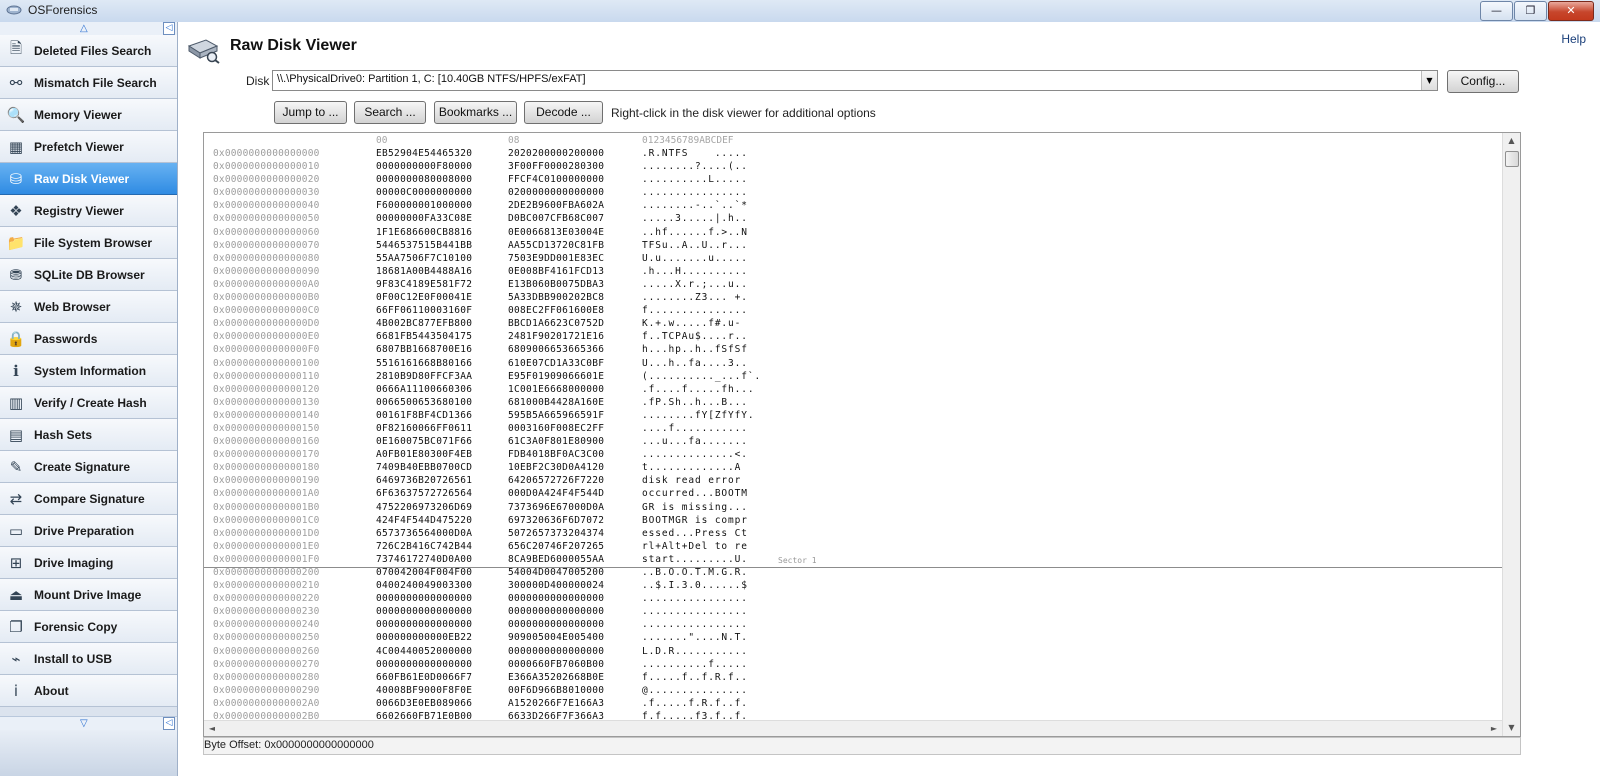 The height and width of the screenshot is (776, 1600). What do you see at coordinates (1512, 159) in the screenshot?
I see `scrollbar-thumb` at bounding box center [1512, 159].